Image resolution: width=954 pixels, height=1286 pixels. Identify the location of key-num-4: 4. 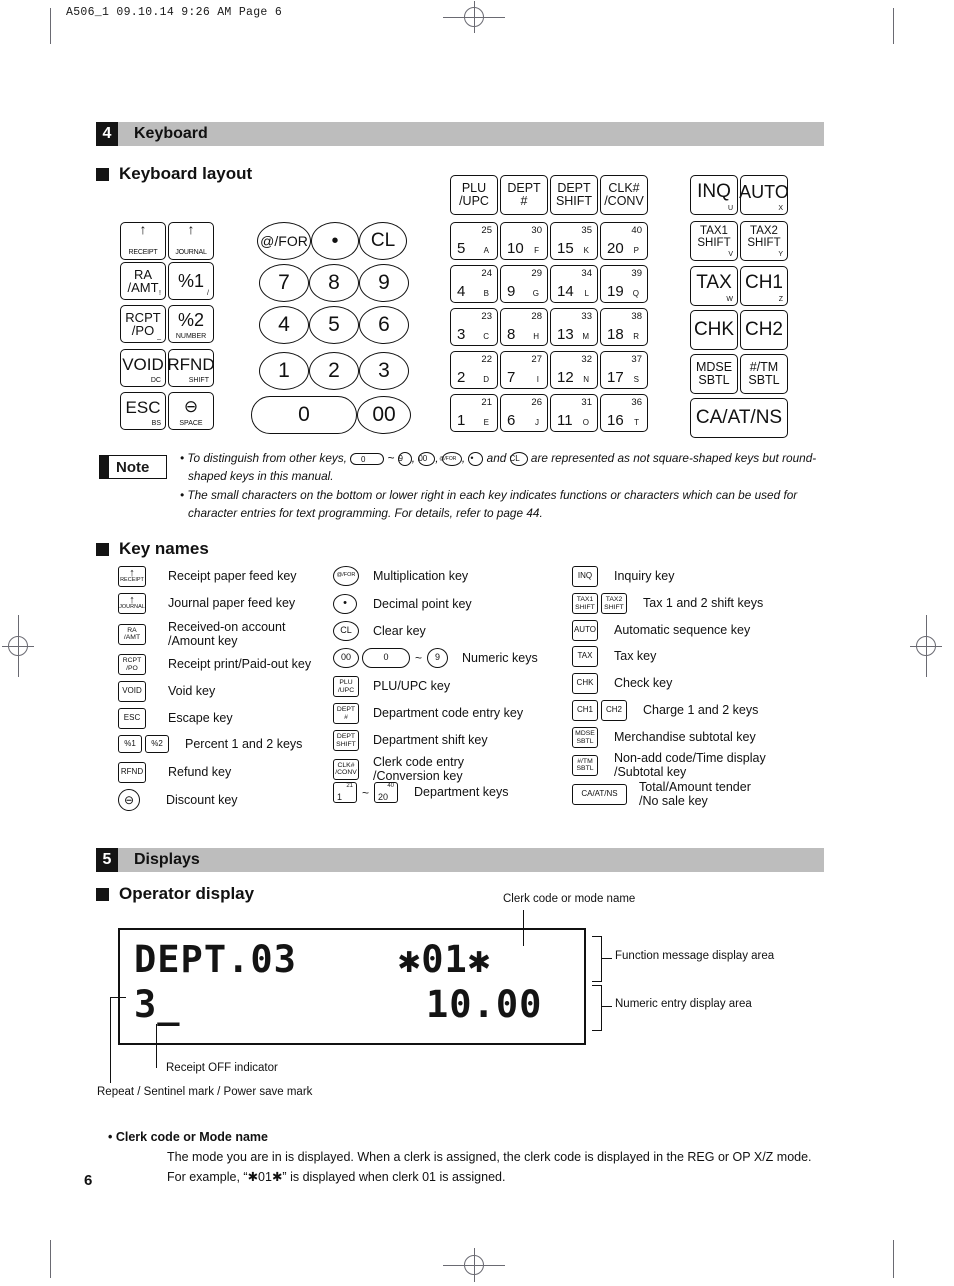
(284, 325).